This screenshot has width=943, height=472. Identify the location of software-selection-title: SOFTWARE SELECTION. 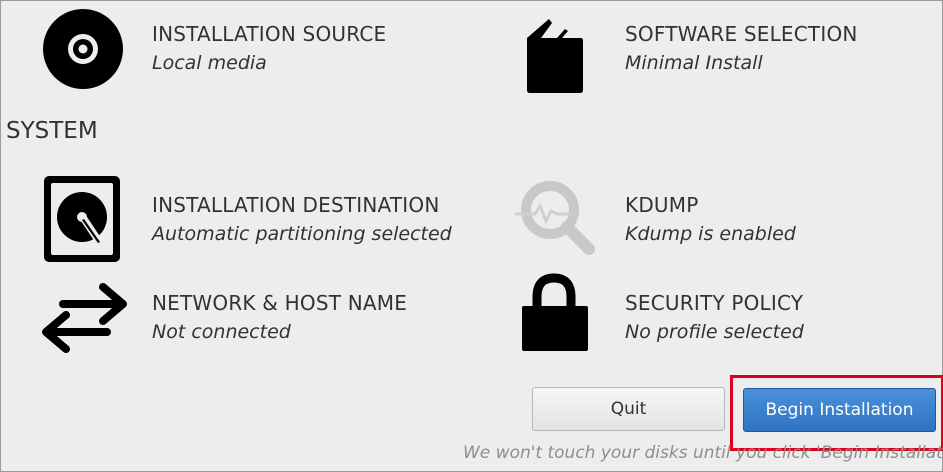
(741, 34).